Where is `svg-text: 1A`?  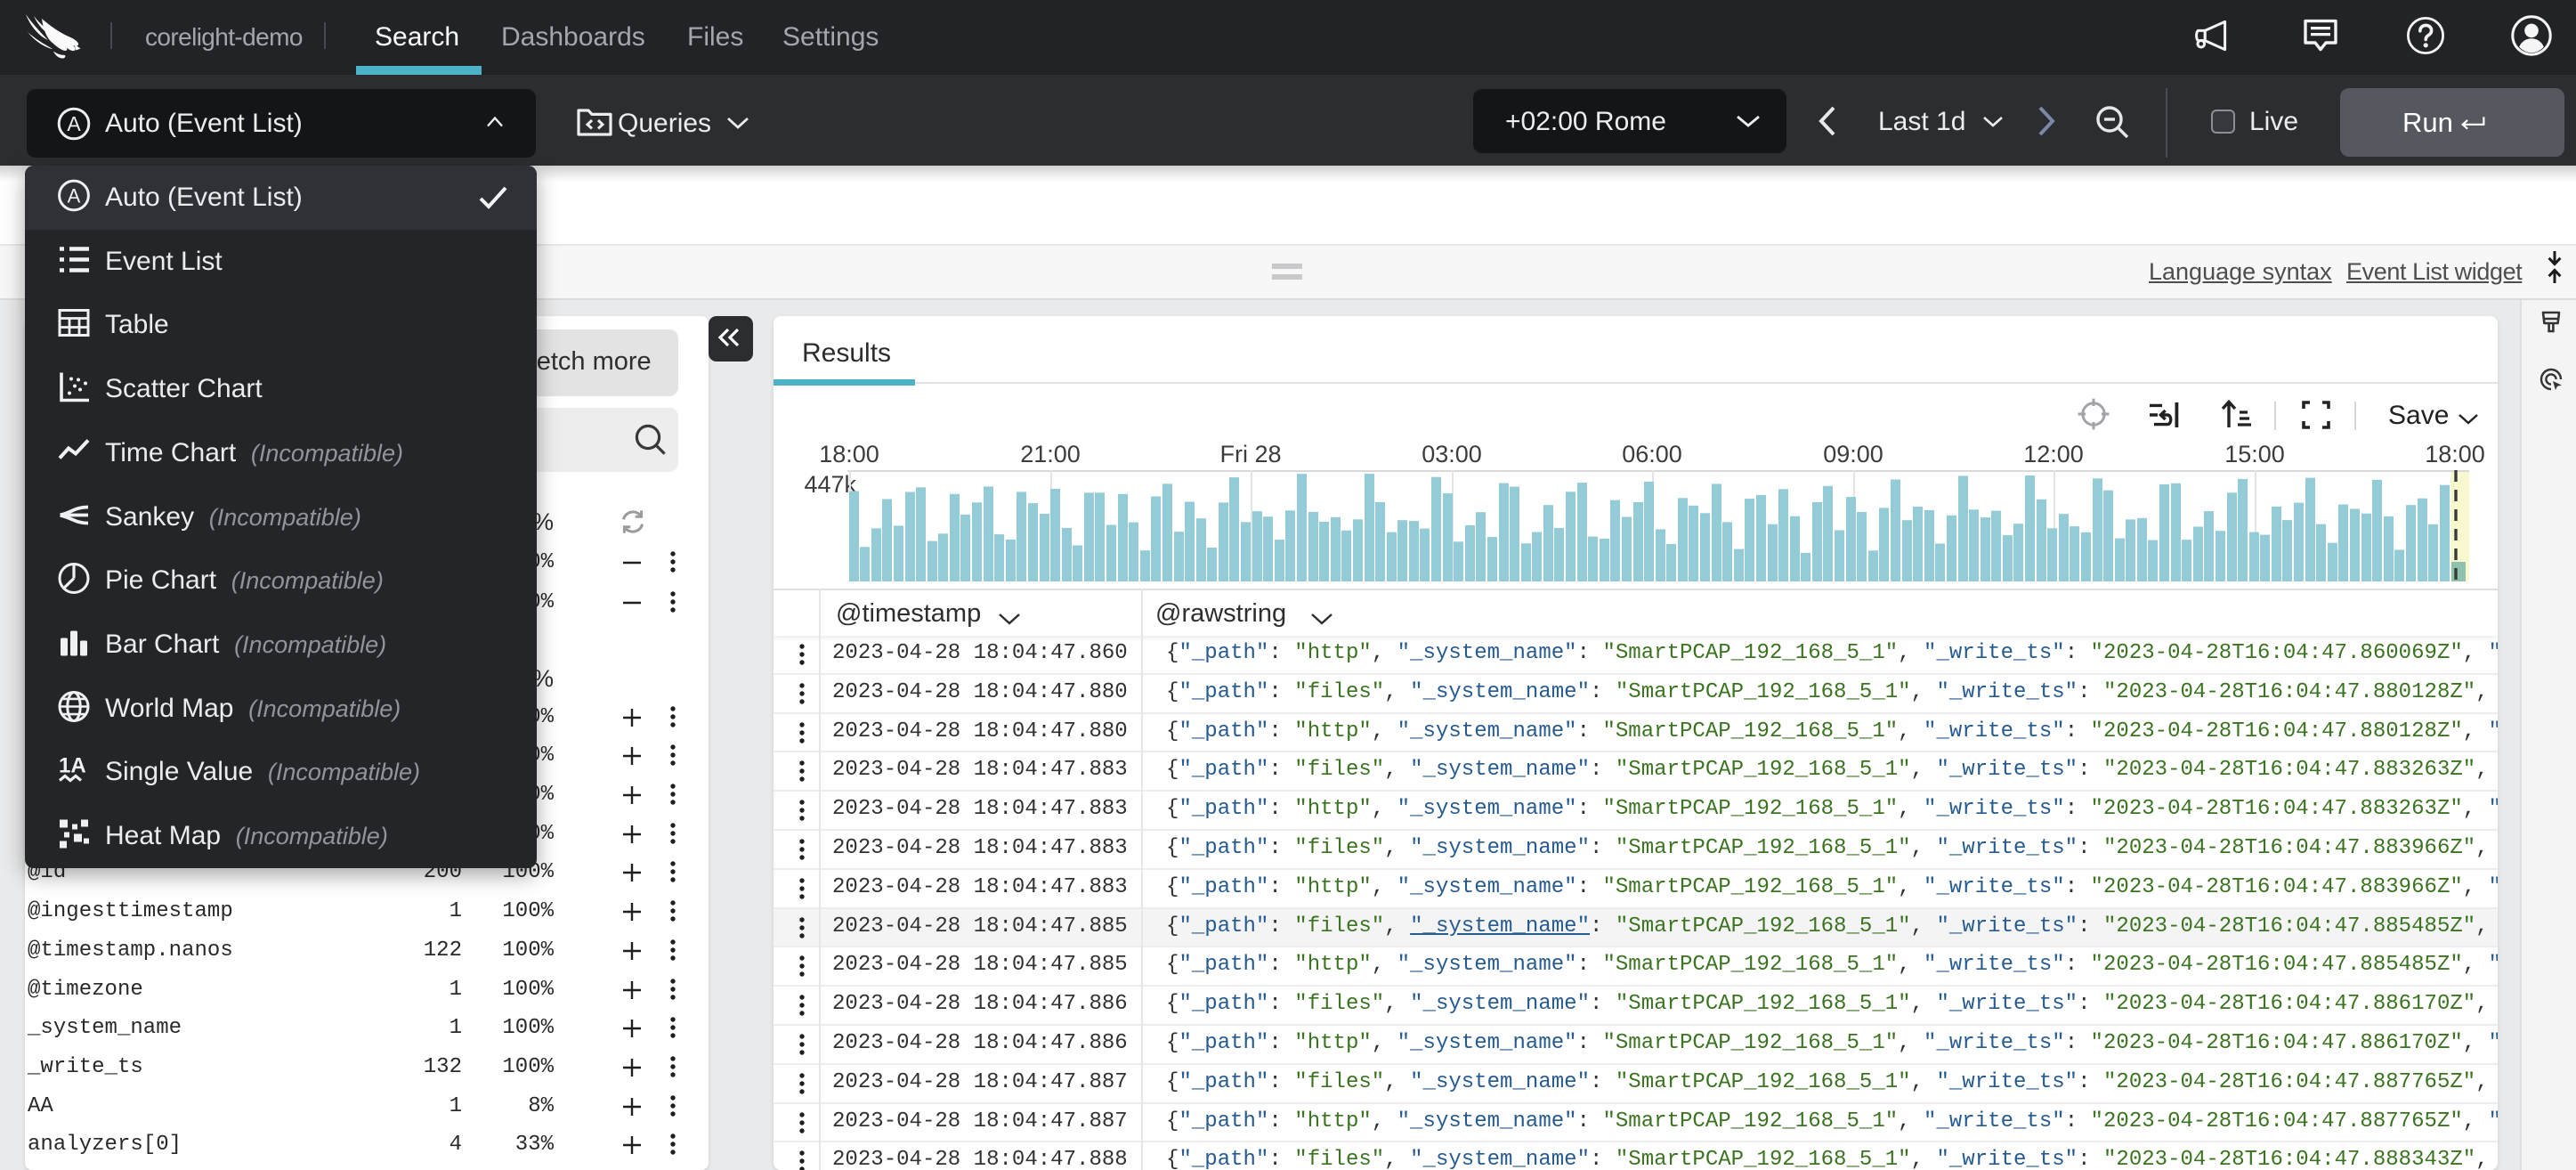
svg-text: 1A is located at coordinates (72, 766).